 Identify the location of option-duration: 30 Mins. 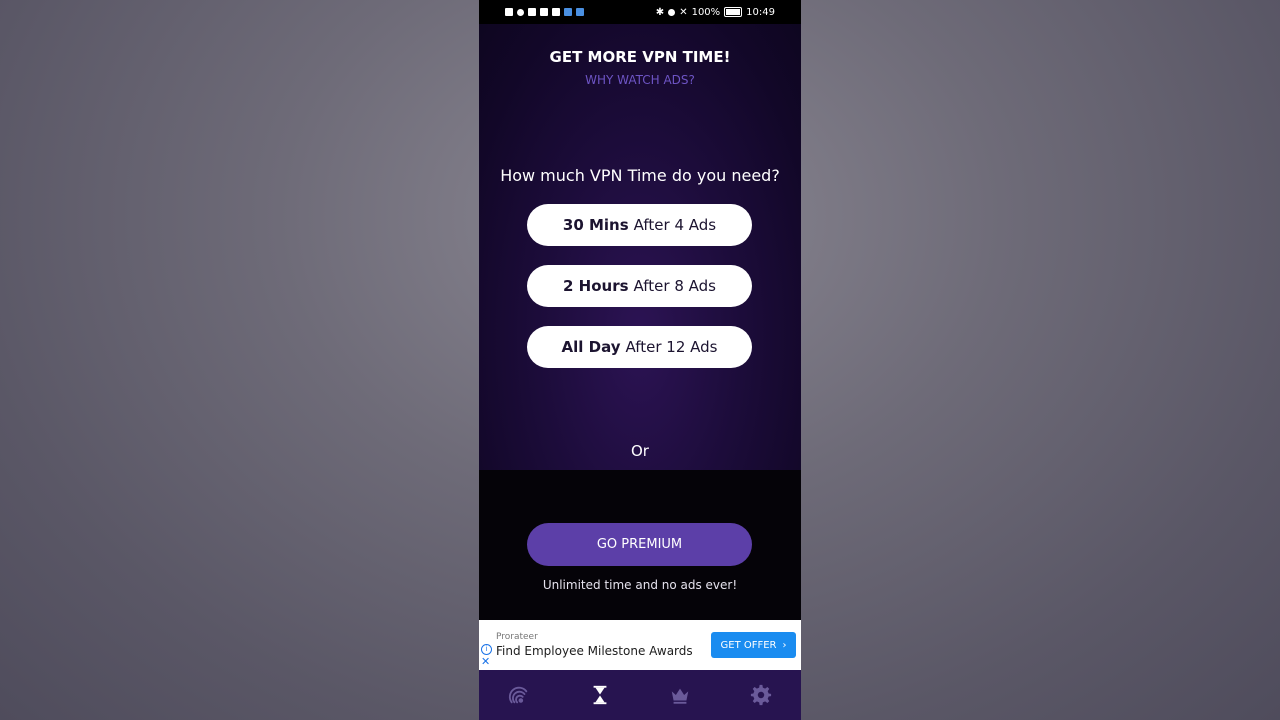
(595, 225).